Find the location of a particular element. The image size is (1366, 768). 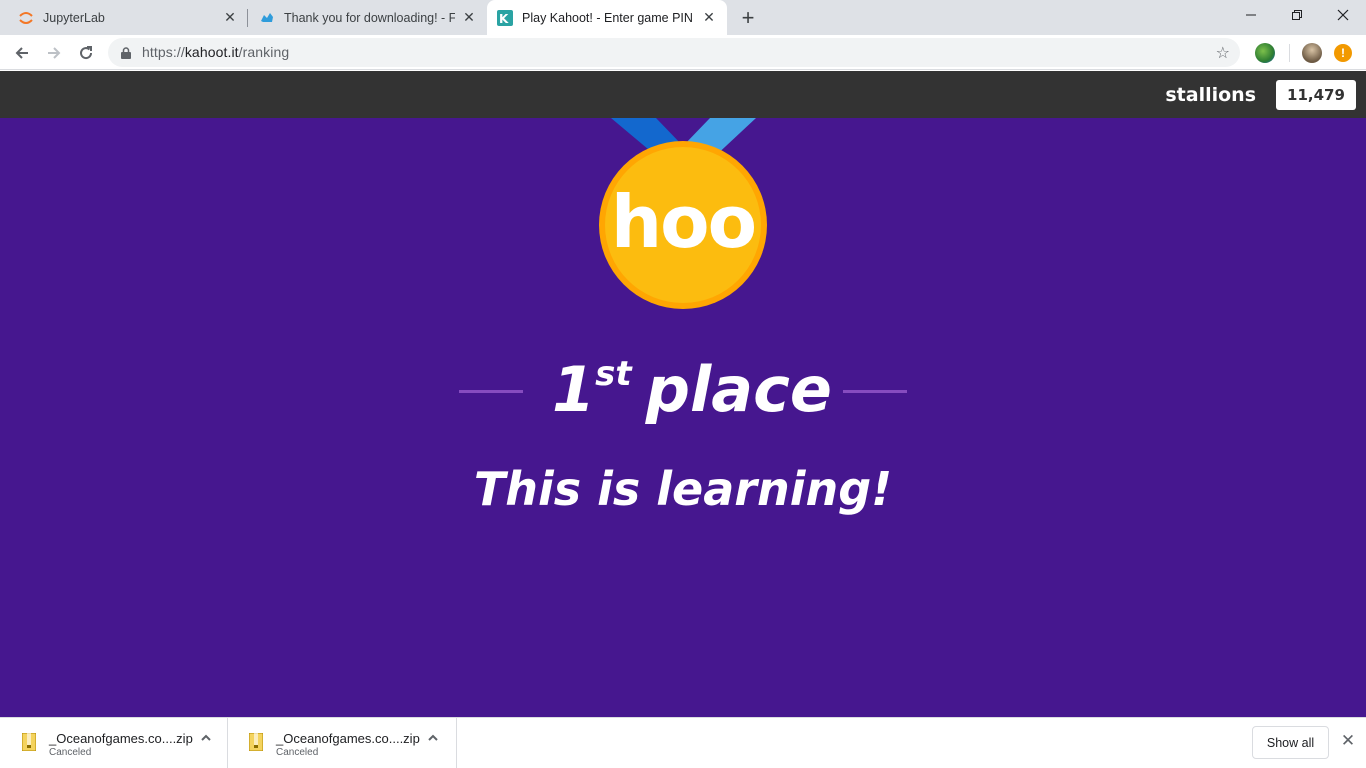

tab-kahoot: K Play Kahoot! - Enter game PIN here! ✕ is located at coordinates (607, 17).